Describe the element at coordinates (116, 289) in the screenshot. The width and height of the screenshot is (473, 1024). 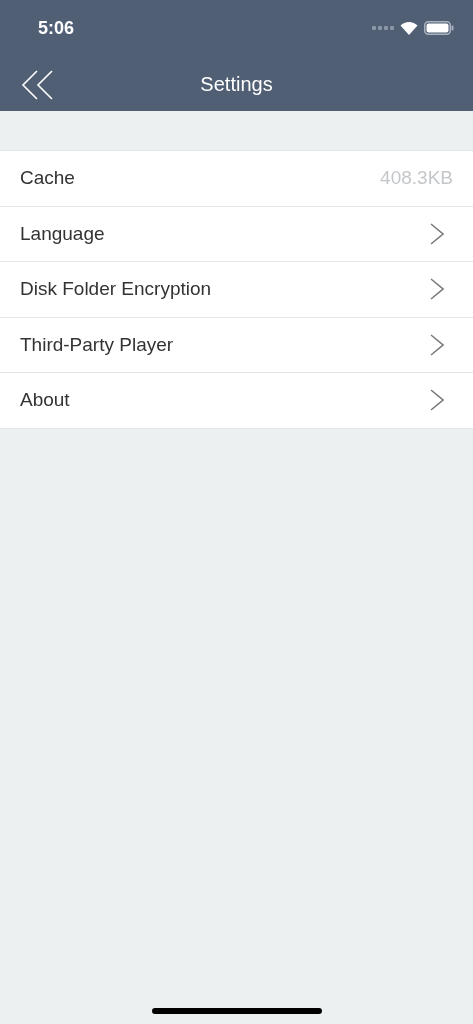
I see `row-label: Disk Folder Encryption` at that location.